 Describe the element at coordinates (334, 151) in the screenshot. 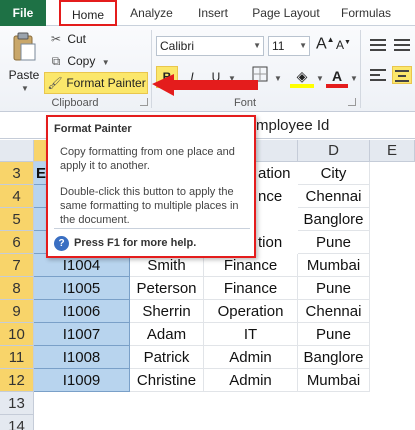

I see `column-header-d: D` at that location.